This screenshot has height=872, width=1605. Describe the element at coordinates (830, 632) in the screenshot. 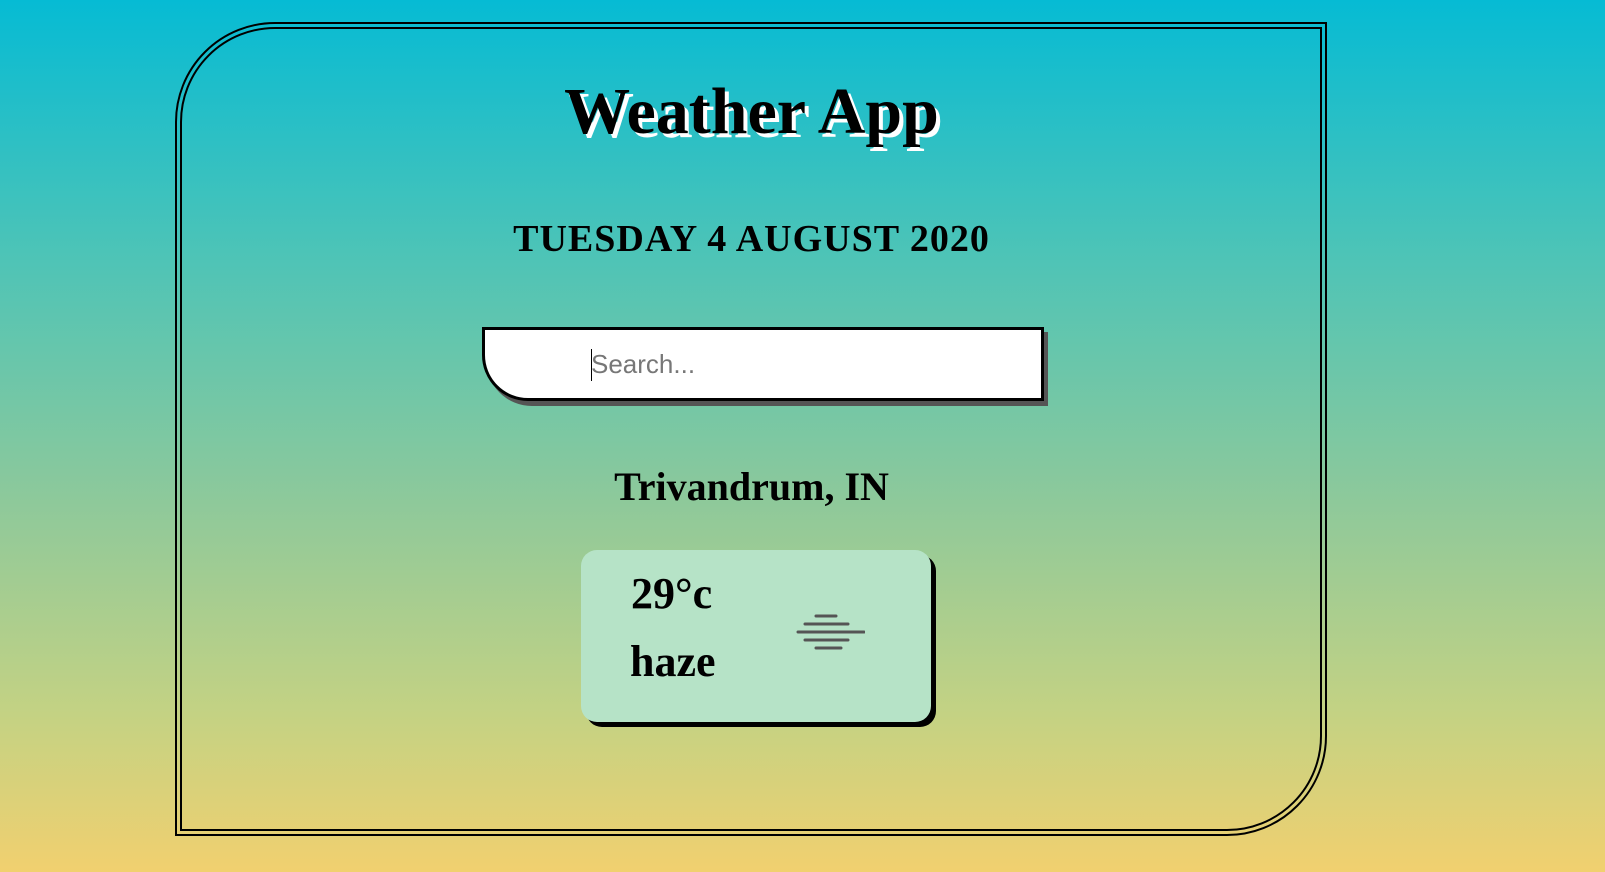

I see `haze-icon` at that location.